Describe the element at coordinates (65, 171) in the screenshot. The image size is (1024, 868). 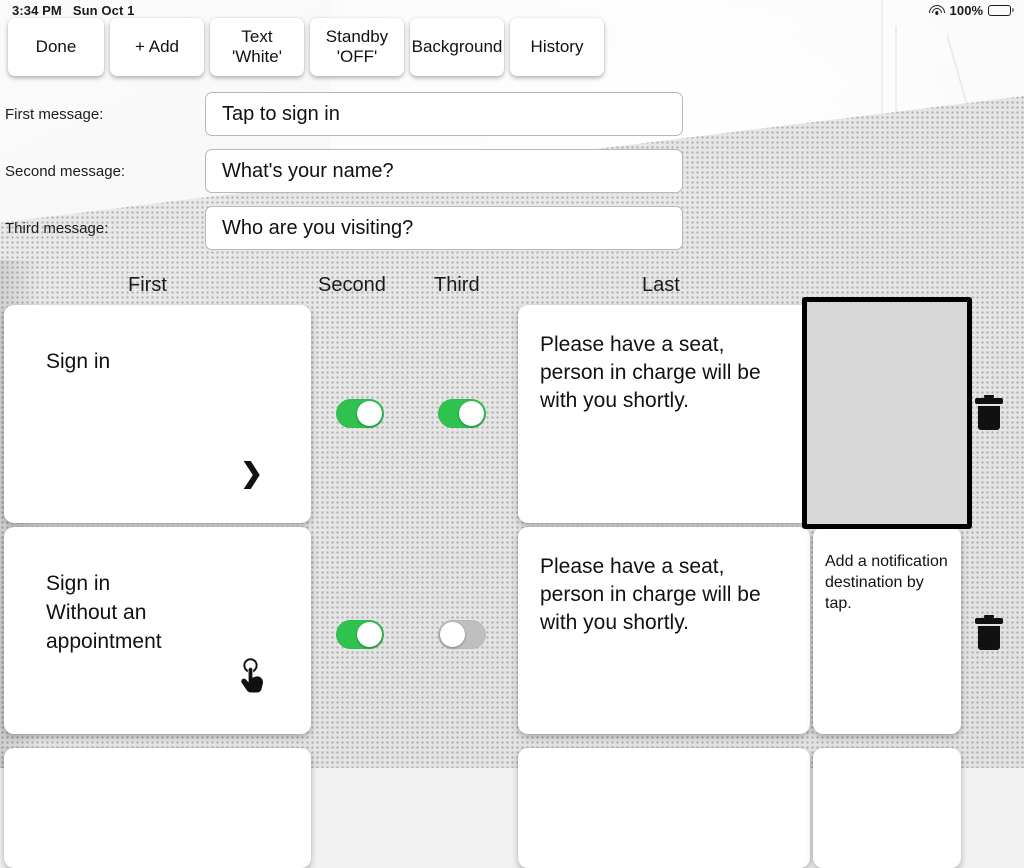
I see `second-message-label: Second message:` at that location.